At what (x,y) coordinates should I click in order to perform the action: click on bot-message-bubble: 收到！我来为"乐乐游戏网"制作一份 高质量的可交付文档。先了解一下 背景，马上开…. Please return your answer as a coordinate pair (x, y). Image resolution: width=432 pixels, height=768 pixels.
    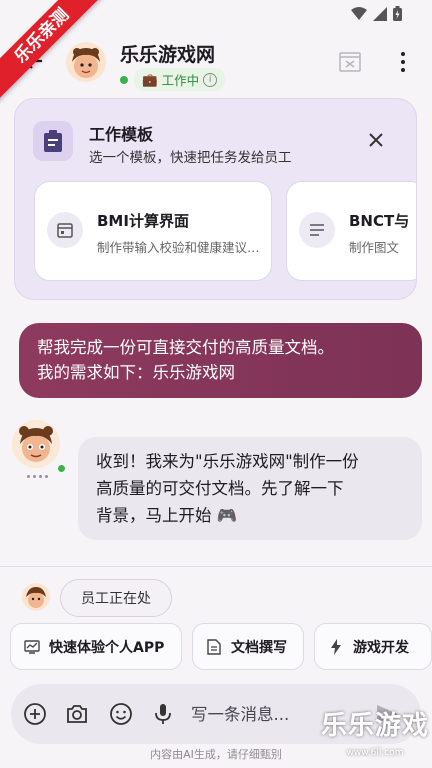
    Looking at the image, I should click on (250, 488).